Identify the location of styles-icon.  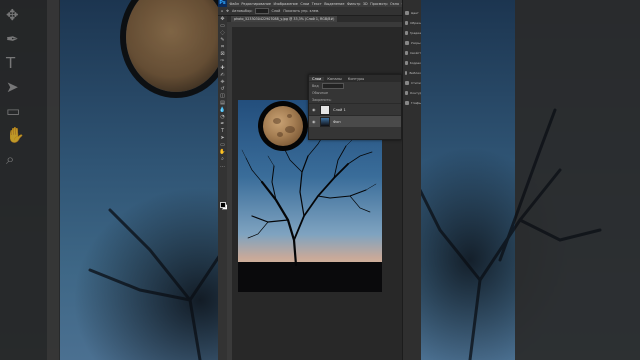
(407, 83).